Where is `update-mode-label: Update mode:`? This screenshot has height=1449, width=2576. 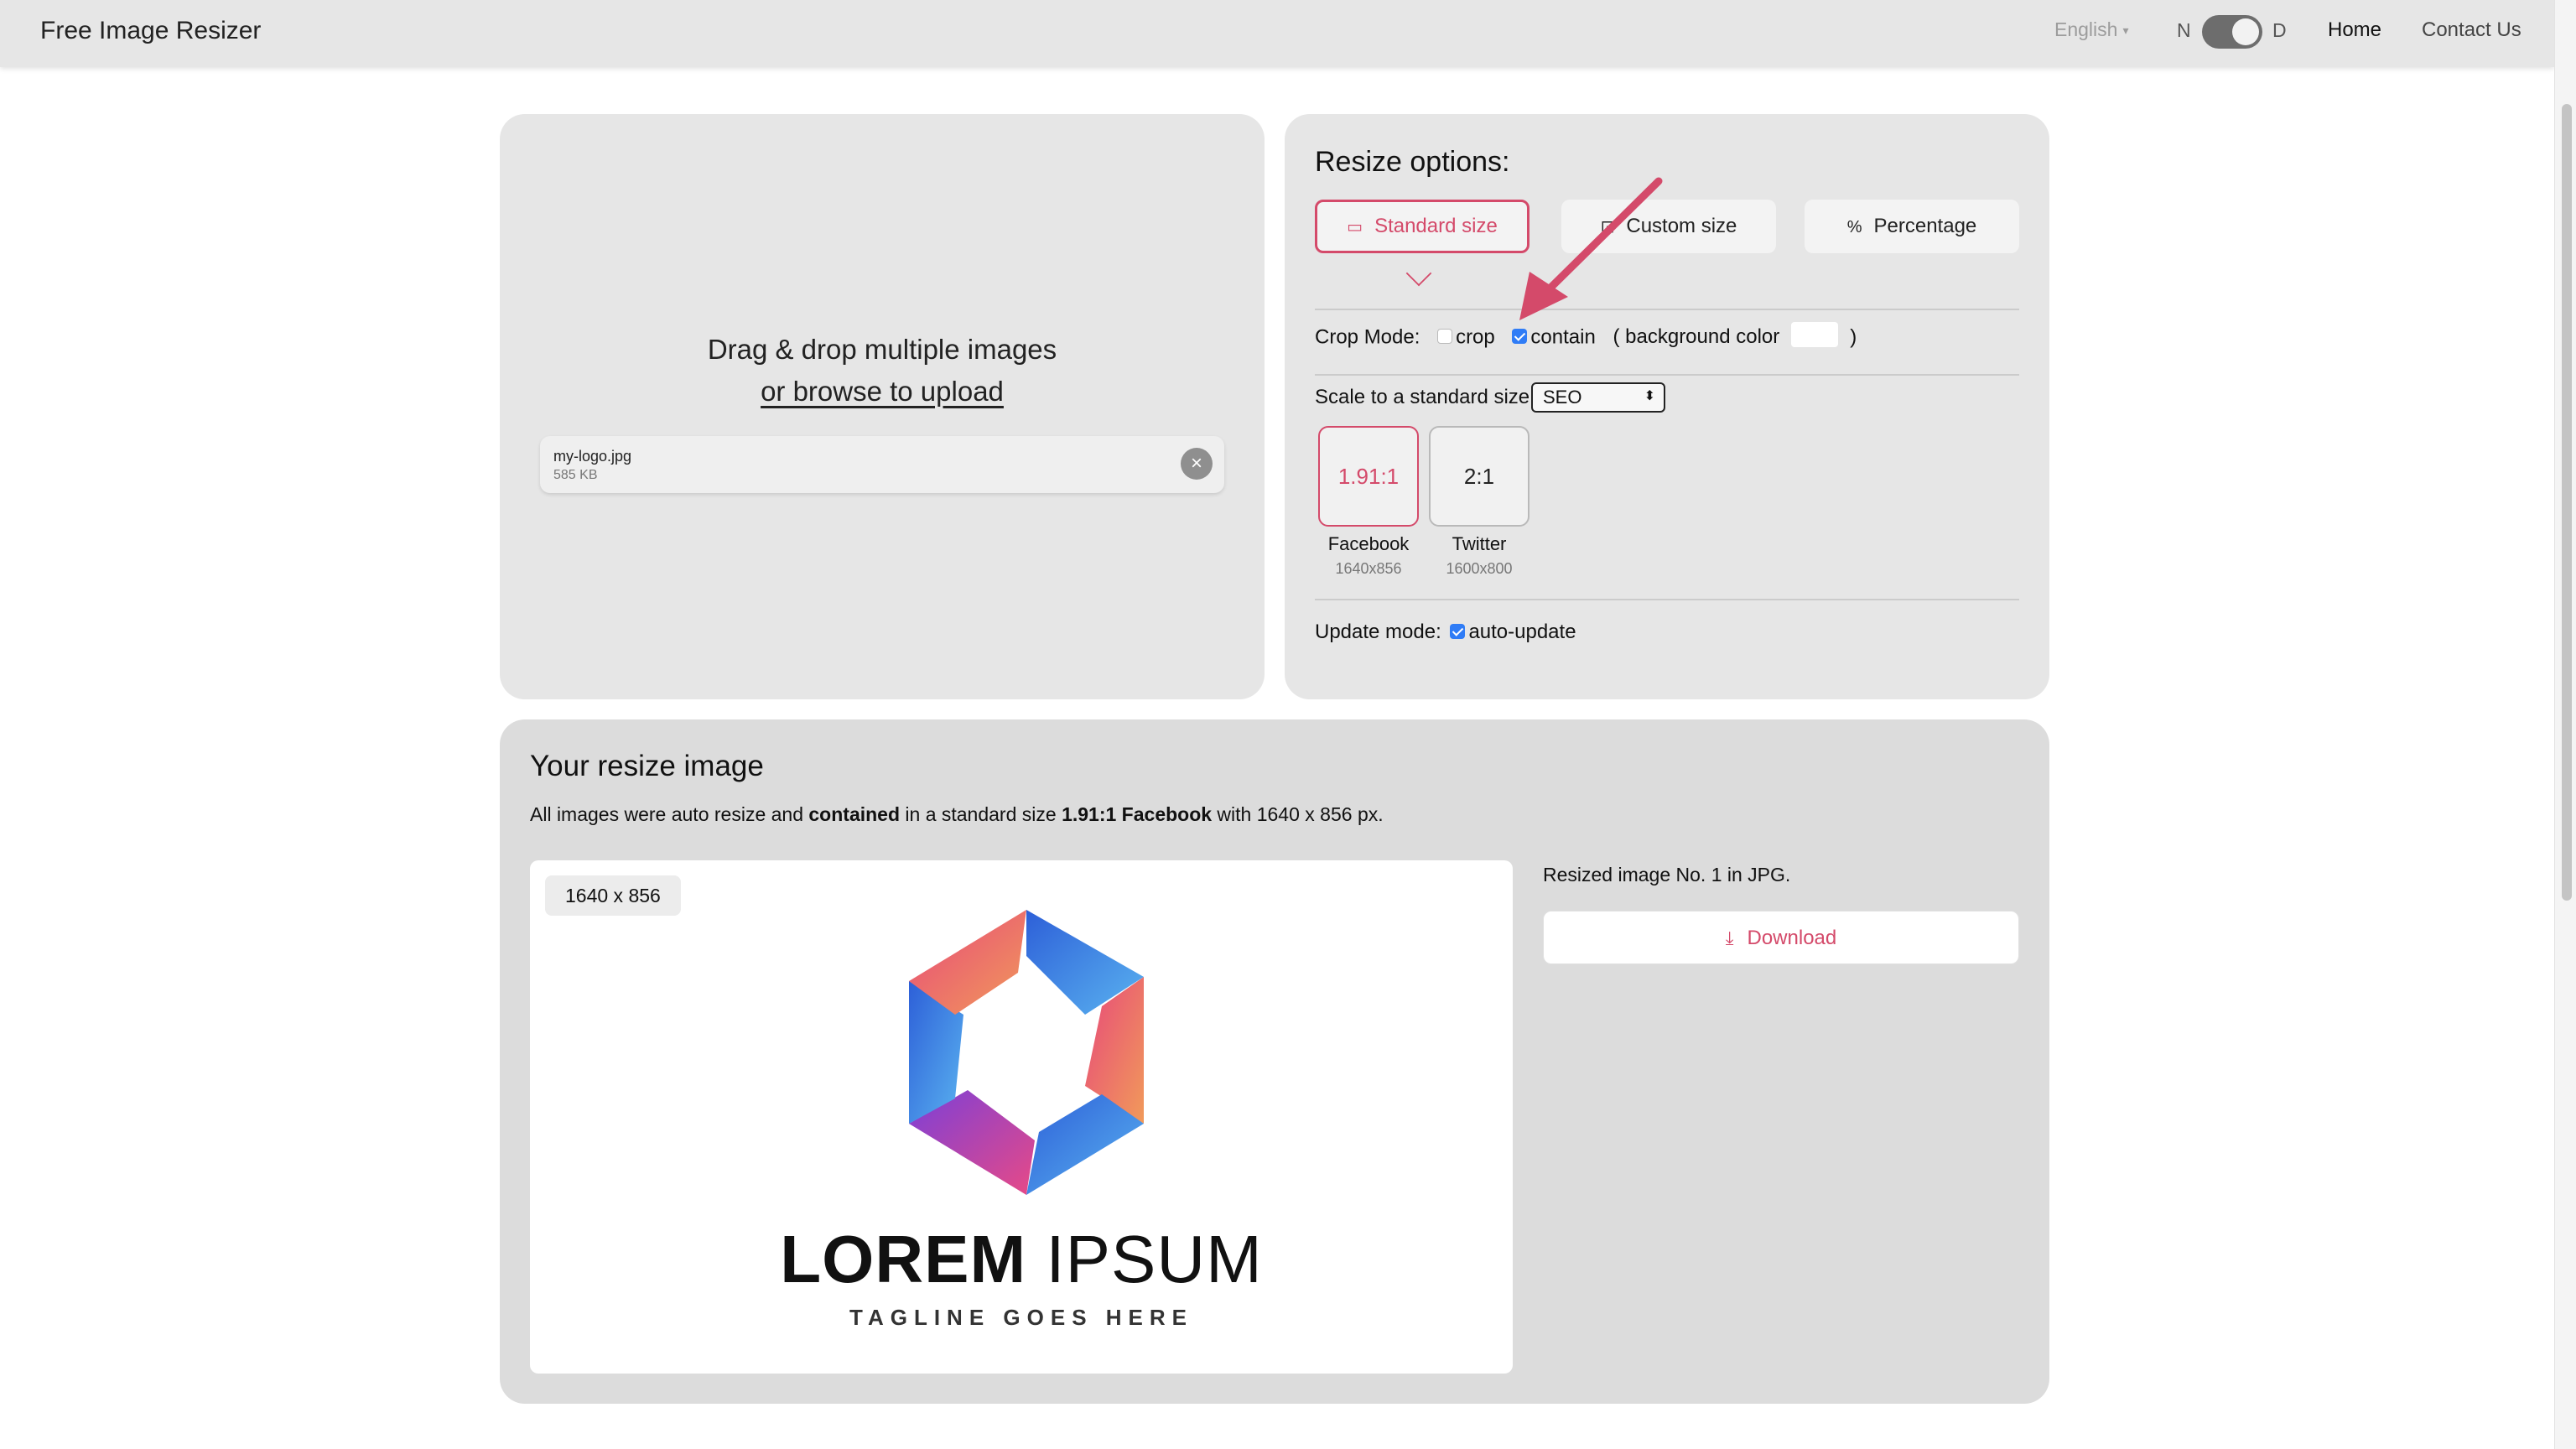 update-mode-label: Update mode: is located at coordinates (1378, 632).